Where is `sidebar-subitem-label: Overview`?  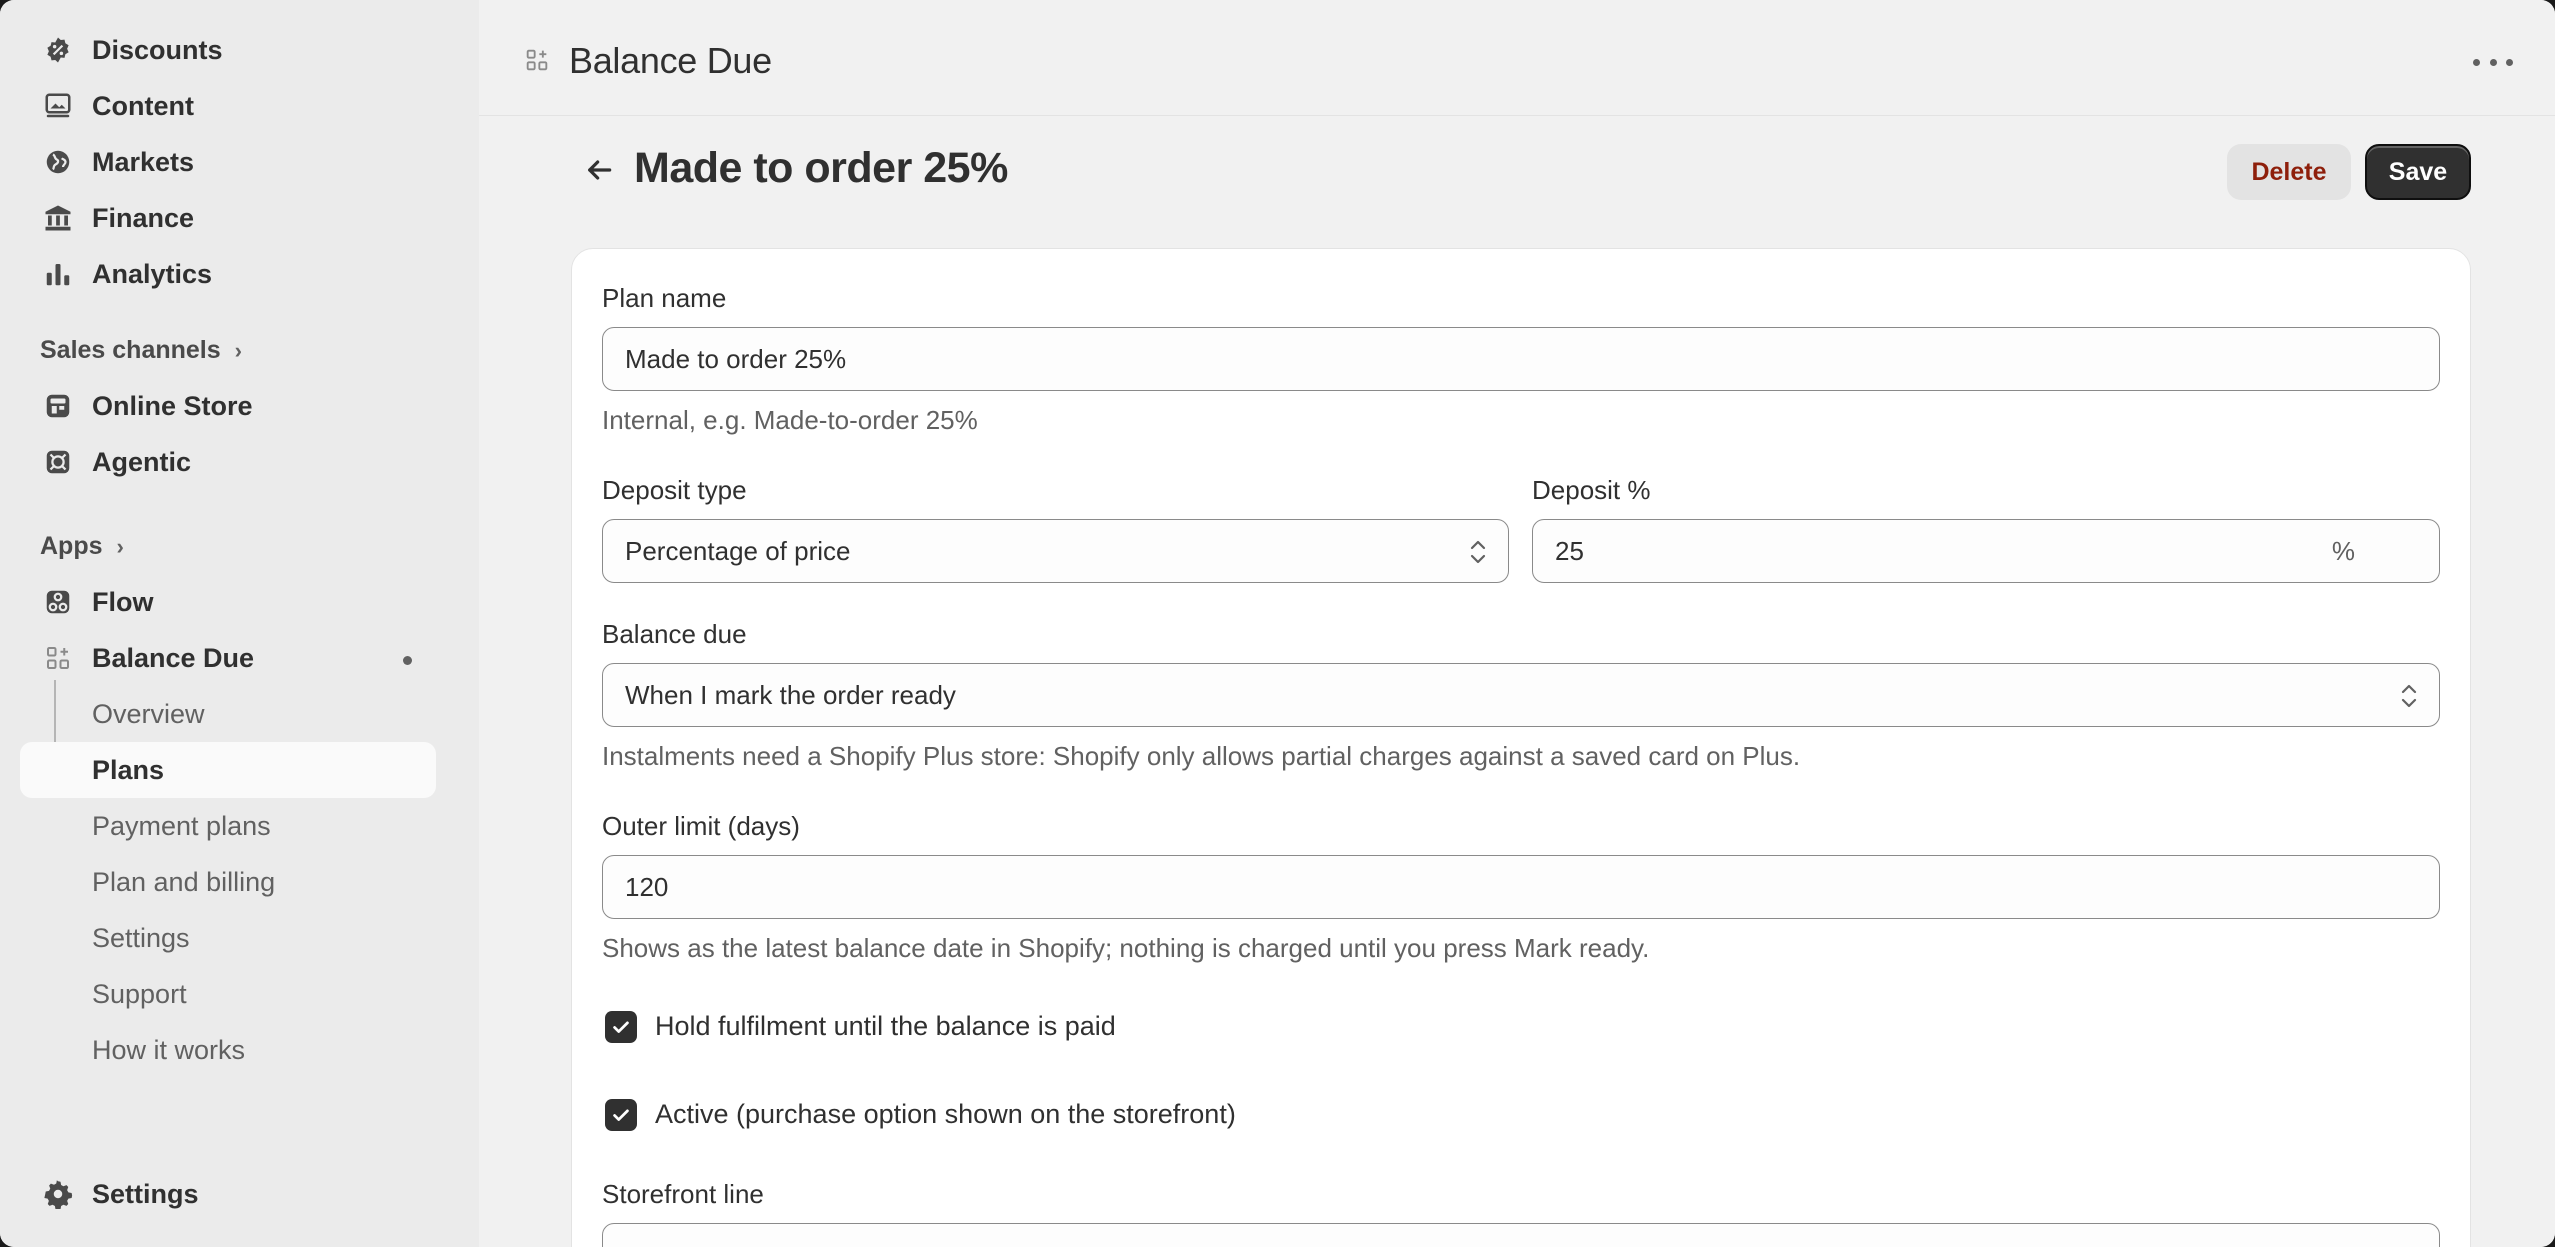
sidebar-subitem-label: Overview is located at coordinates (148, 713).